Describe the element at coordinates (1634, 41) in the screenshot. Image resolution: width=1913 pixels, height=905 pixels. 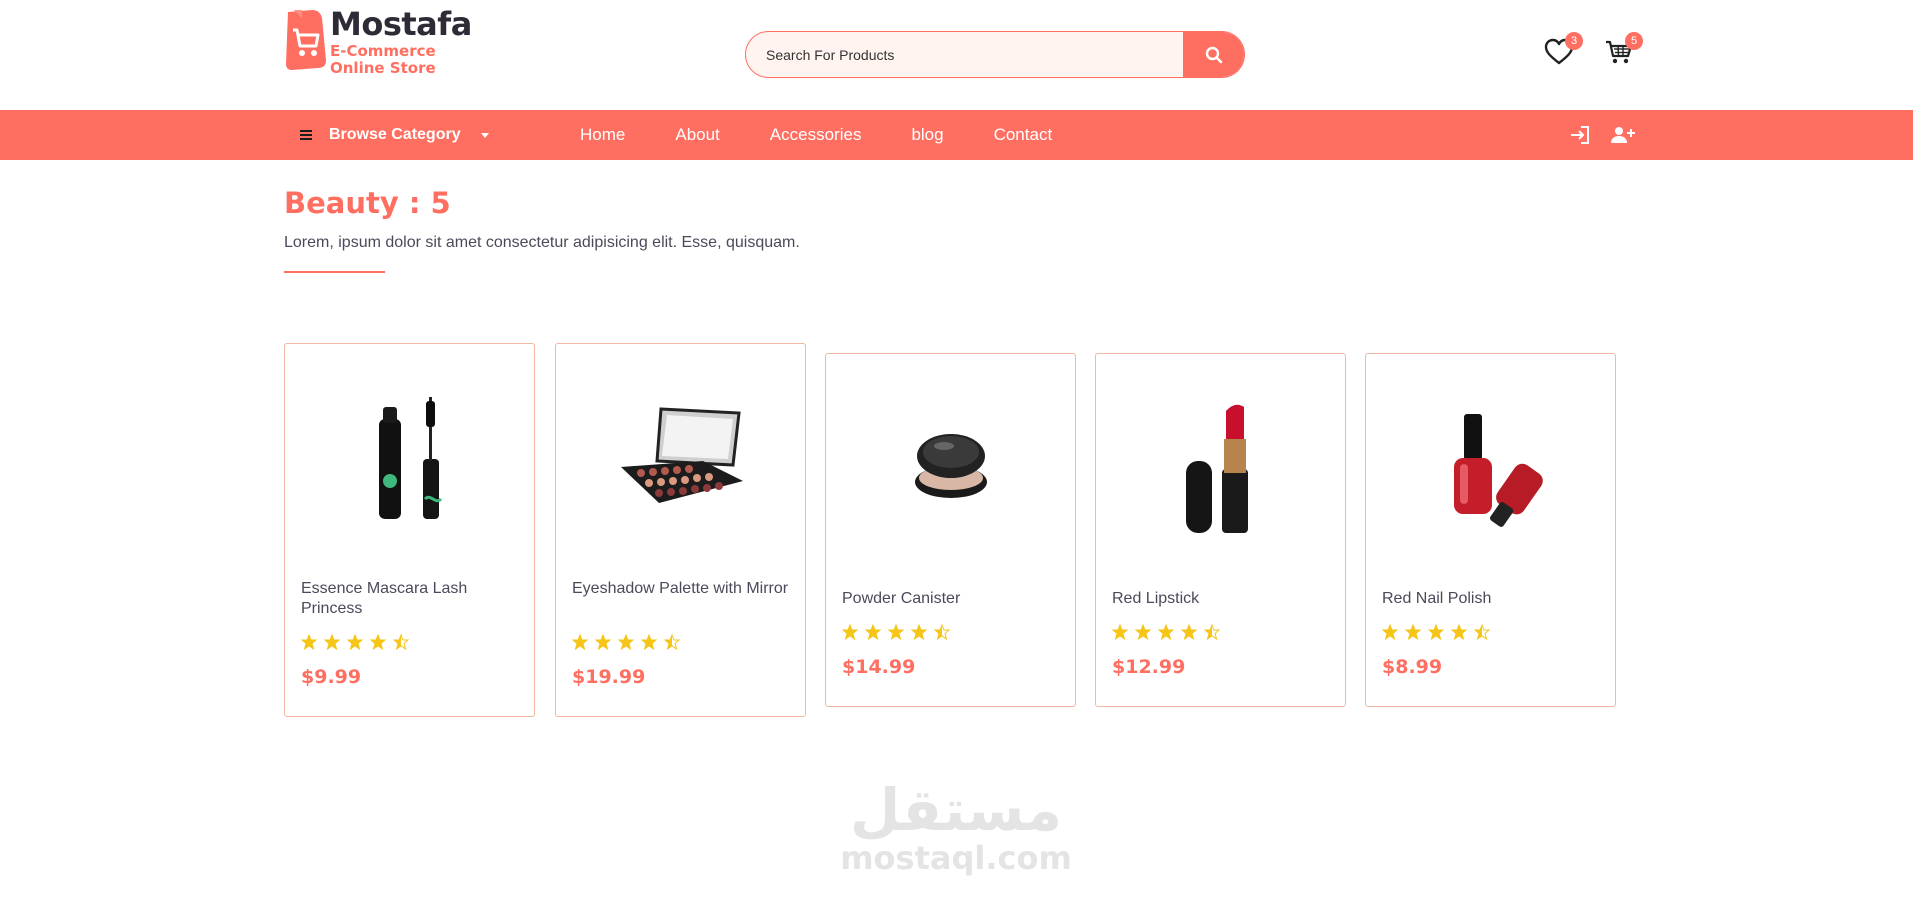
I see `cart-count-badge: 5` at that location.